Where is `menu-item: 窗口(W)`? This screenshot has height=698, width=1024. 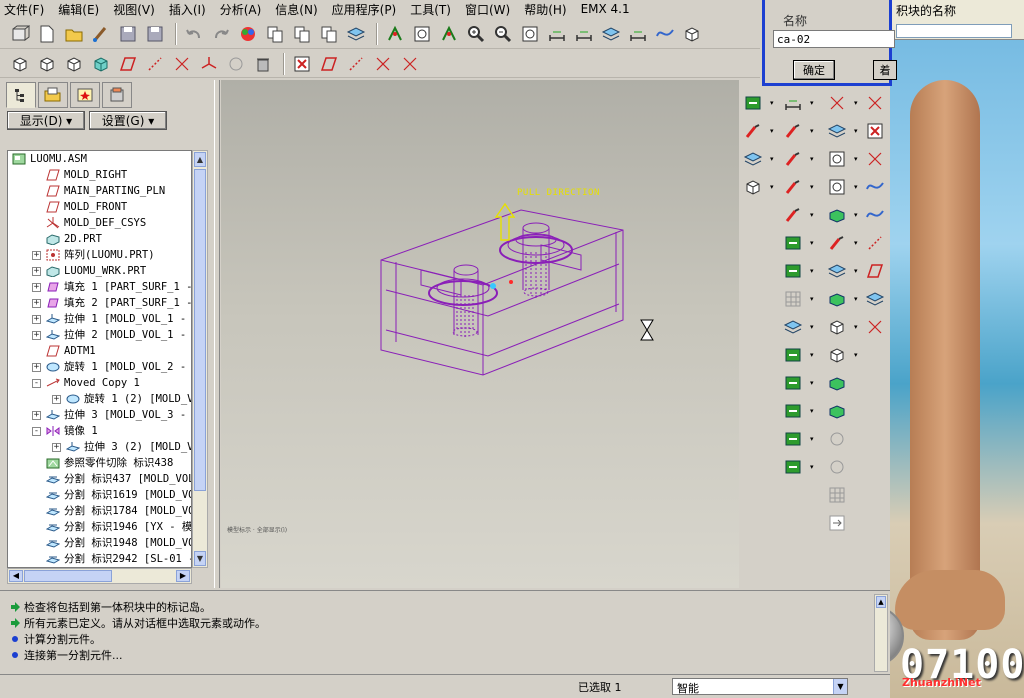
menu-item: 窗口(W) is located at coordinates (487, 9).